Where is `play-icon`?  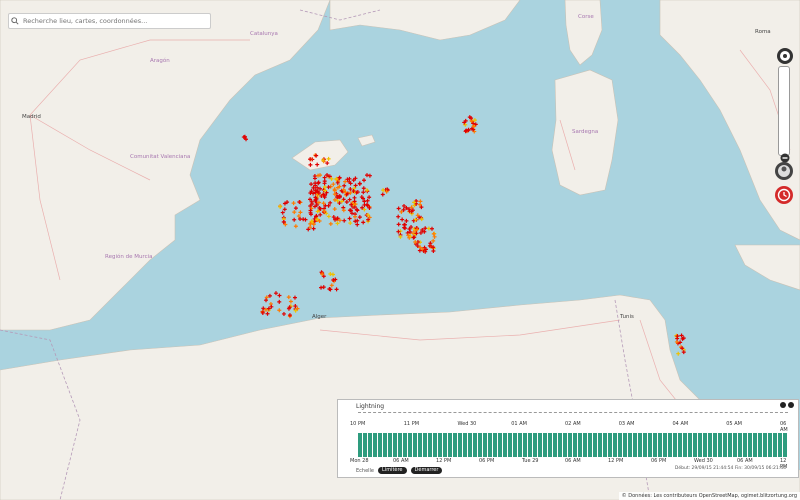 play-icon is located at coordinates (783, 405).